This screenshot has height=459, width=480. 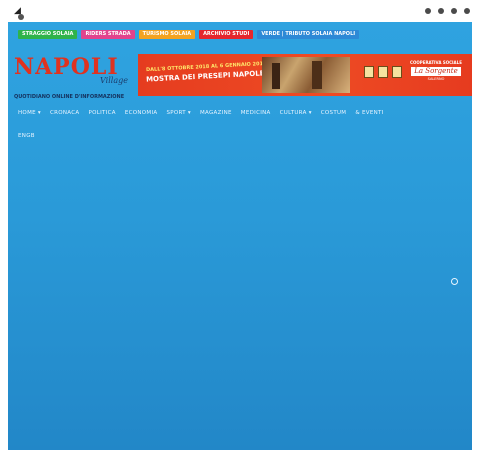 What do you see at coordinates (21, 17) in the screenshot?
I see `corner-dot` at bounding box center [21, 17].